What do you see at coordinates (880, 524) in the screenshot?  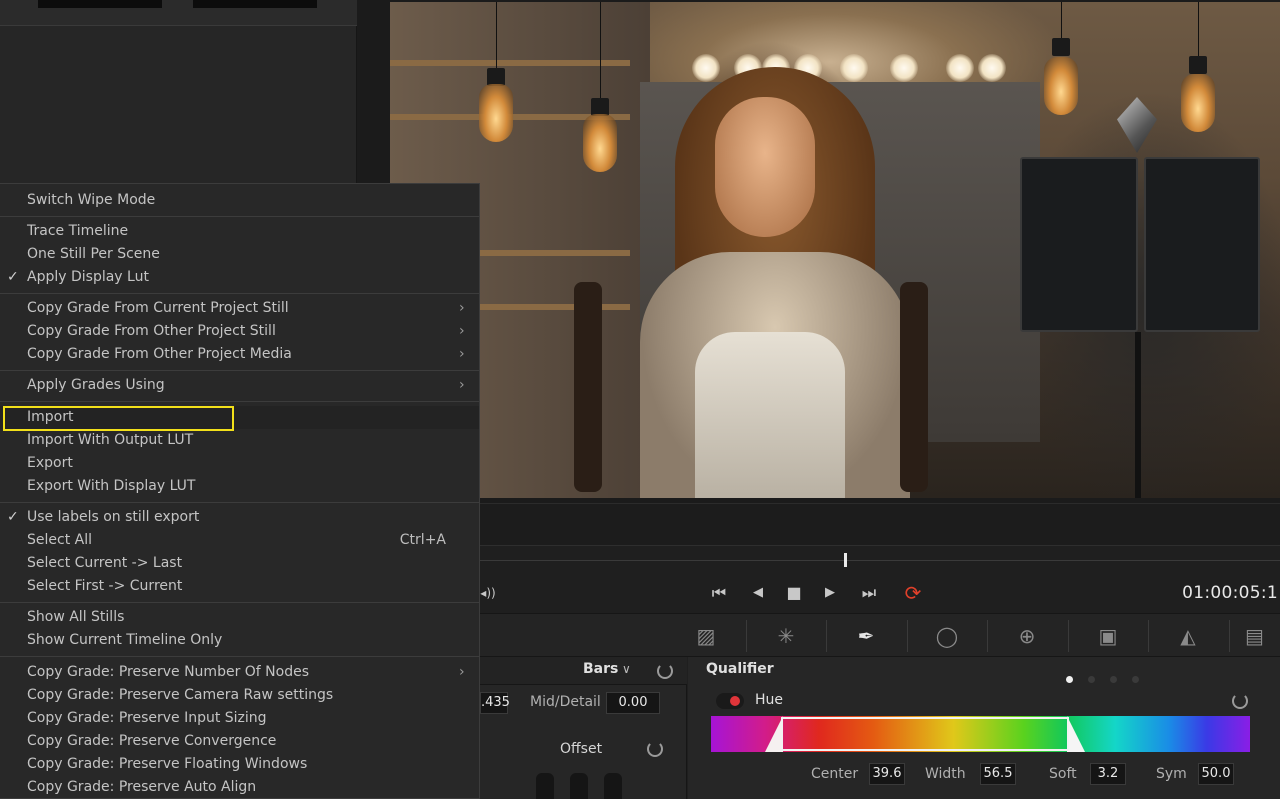 I see `viewer-info-bar` at bounding box center [880, 524].